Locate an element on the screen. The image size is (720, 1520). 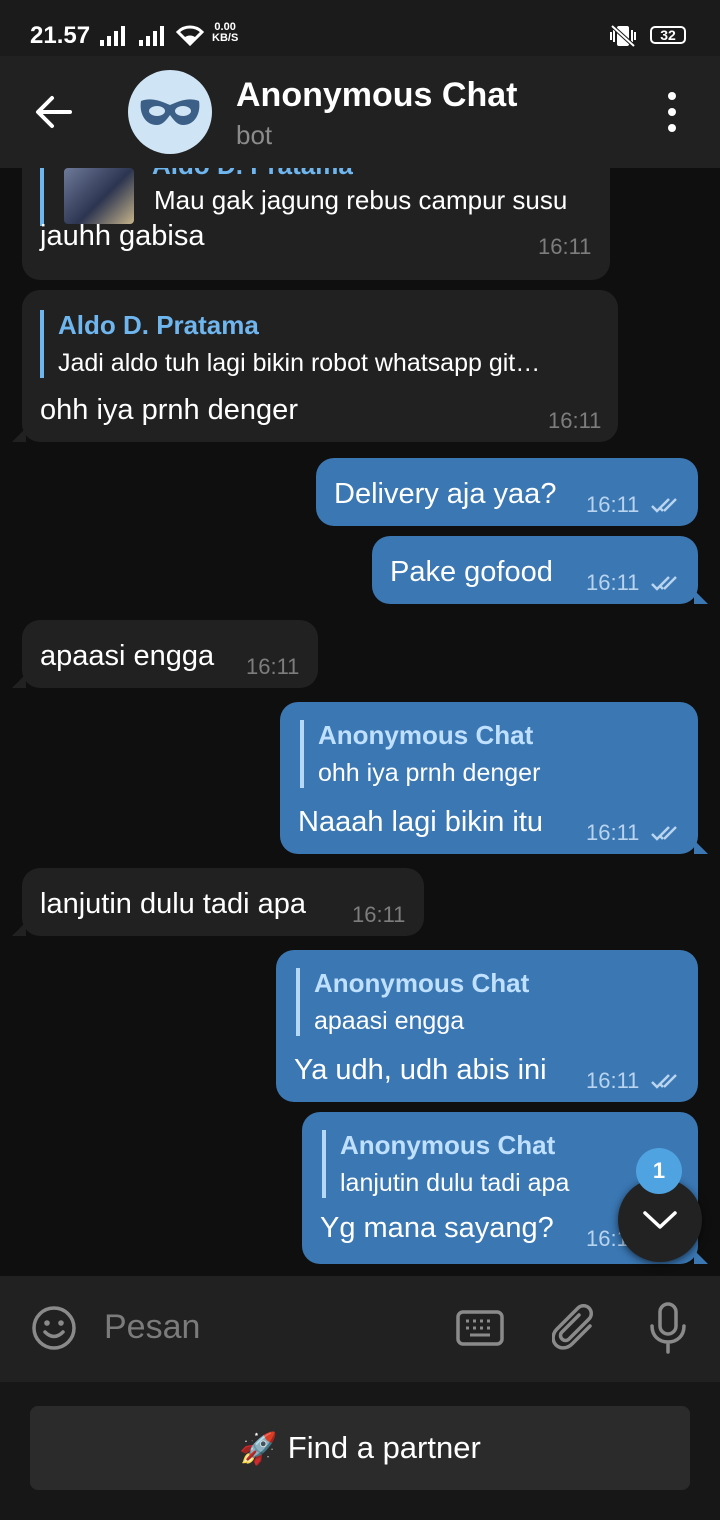
more-options-icon is located at coordinates (672, 112).